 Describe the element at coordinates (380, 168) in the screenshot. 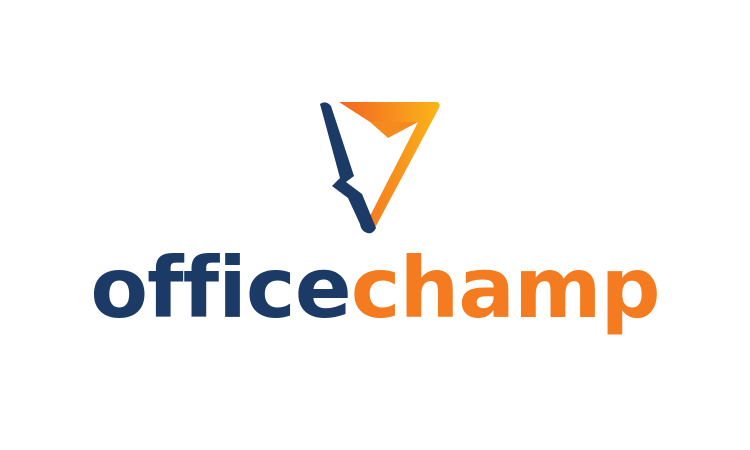

I see `logo-mark-icon` at that location.